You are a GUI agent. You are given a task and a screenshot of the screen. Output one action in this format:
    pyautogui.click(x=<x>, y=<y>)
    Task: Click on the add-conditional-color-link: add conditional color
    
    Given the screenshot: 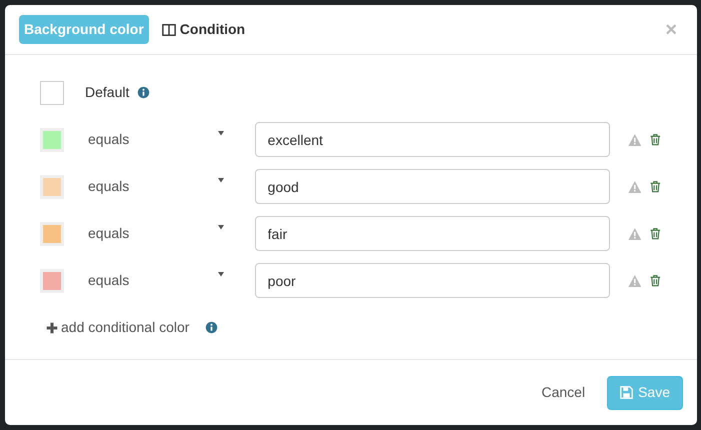 What is the action you would take?
    pyautogui.click(x=118, y=327)
    